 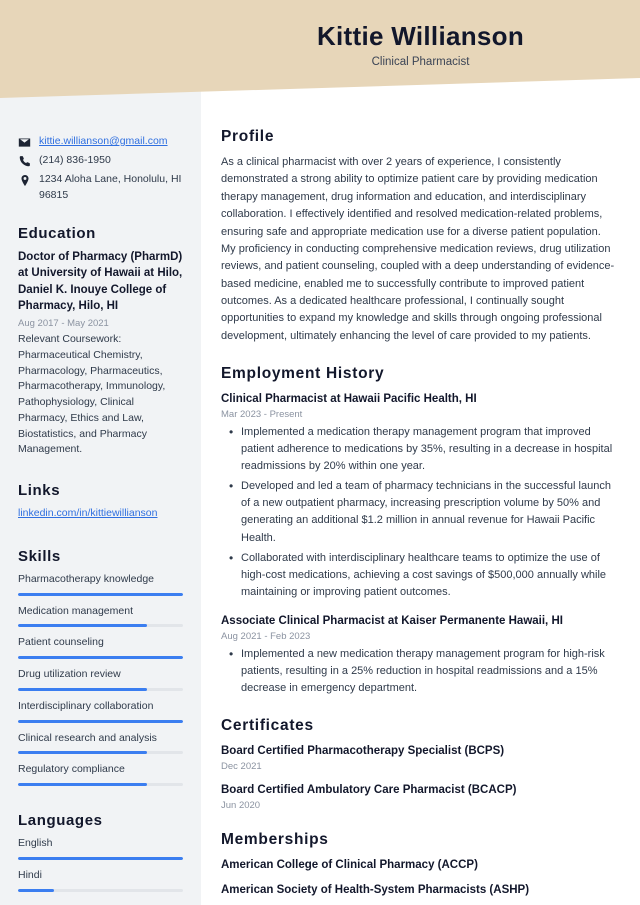 What do you see at coordinates (39, 491) in the screenshot?
I see `links-heading: Links` at bounding box center [39, 491].